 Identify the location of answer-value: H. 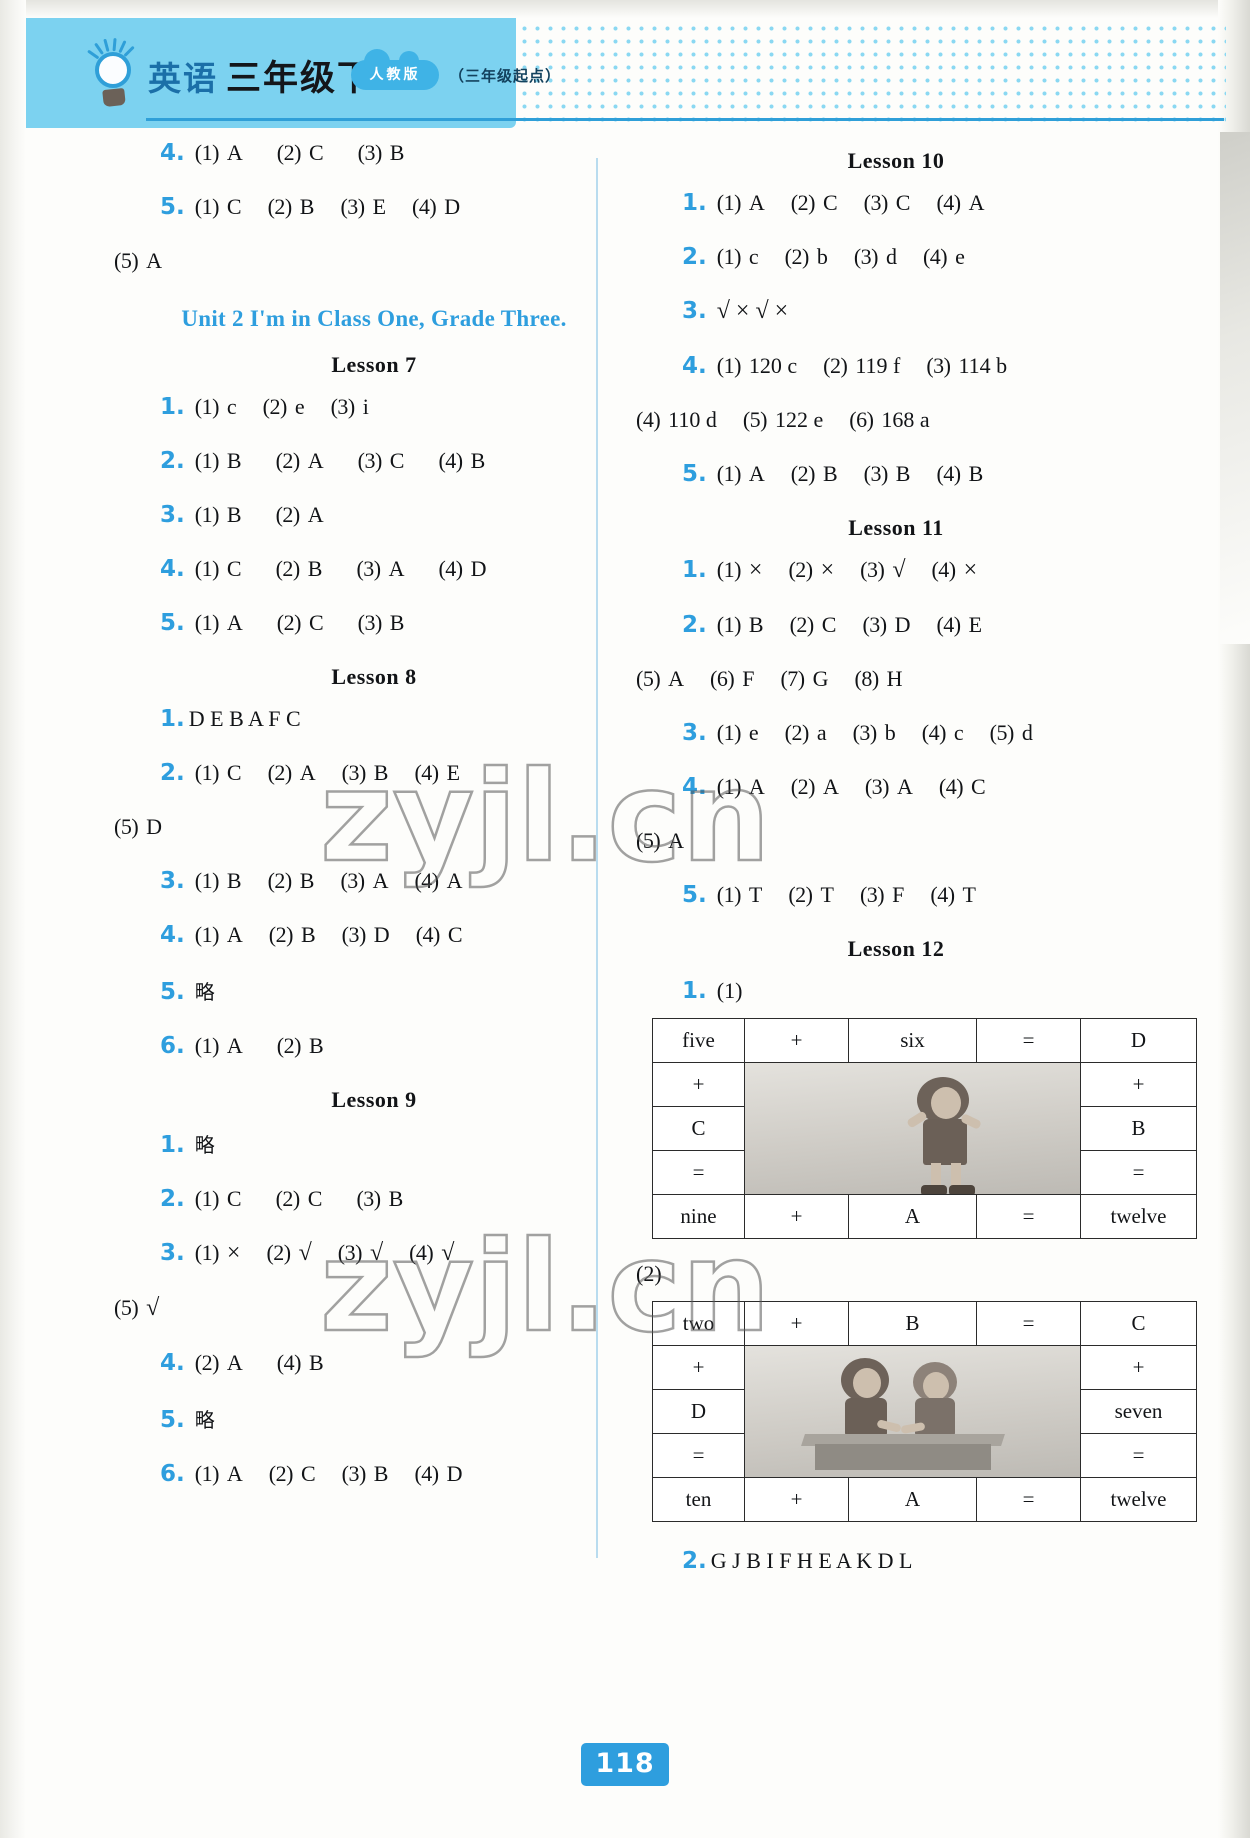
(894, 678).